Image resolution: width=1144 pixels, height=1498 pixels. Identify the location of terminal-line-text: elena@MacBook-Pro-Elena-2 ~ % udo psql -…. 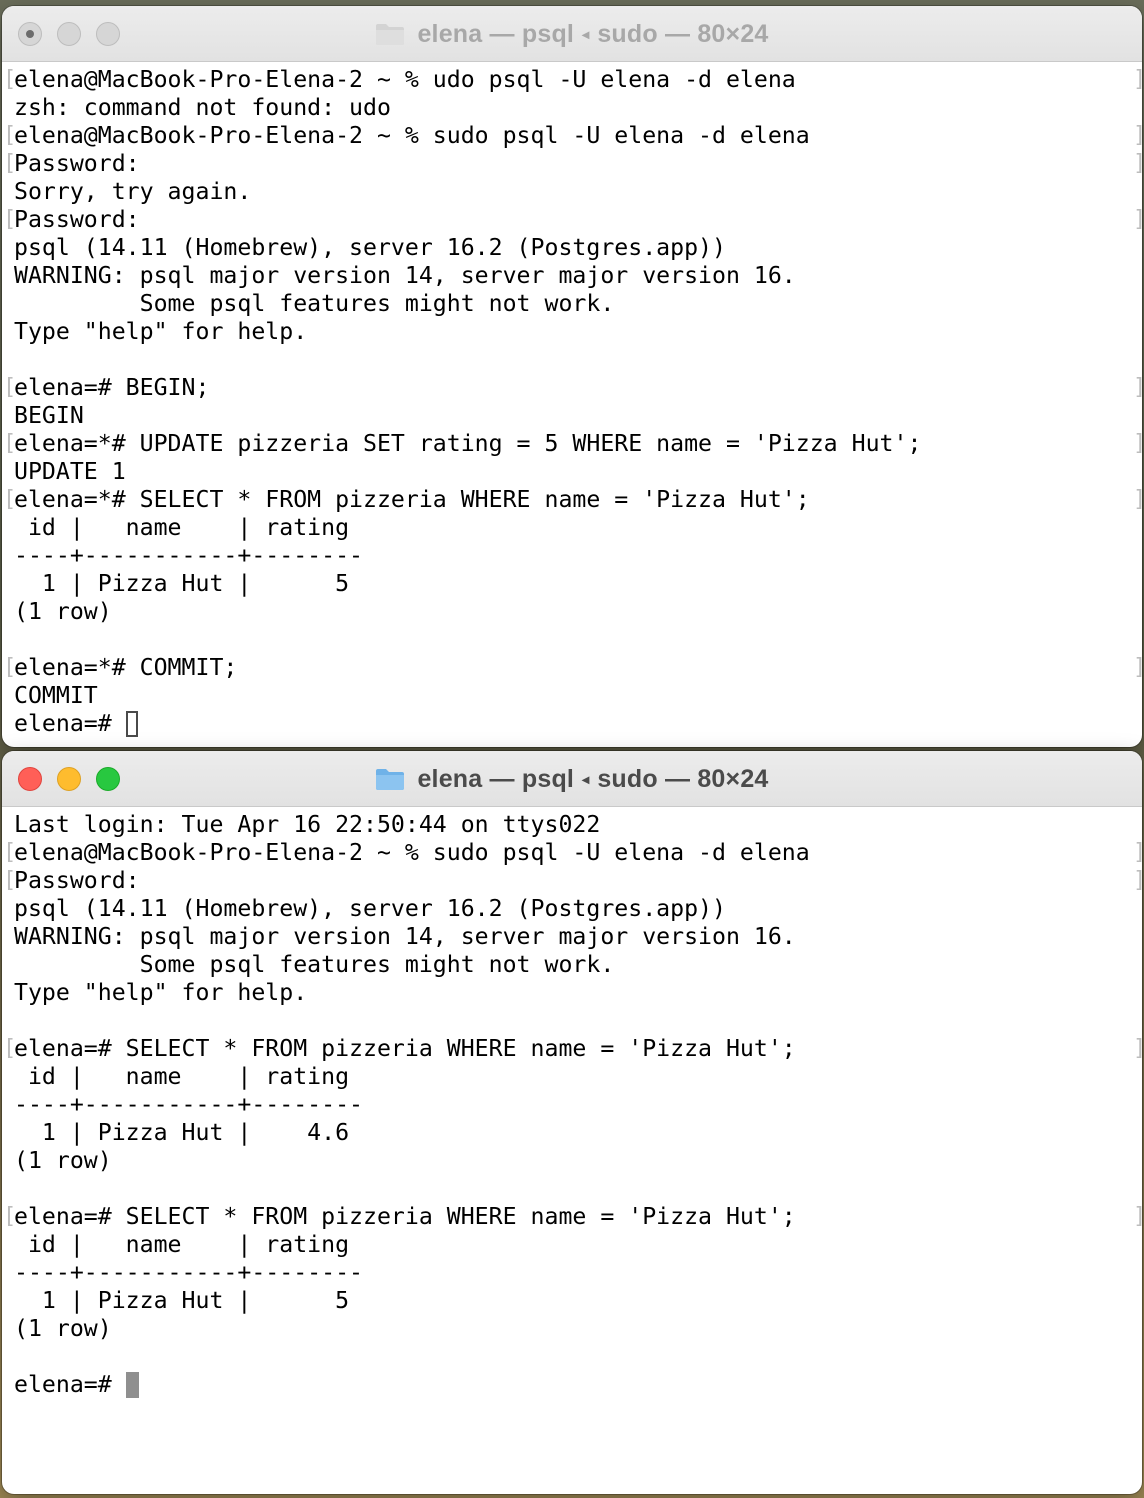
(405, 79).